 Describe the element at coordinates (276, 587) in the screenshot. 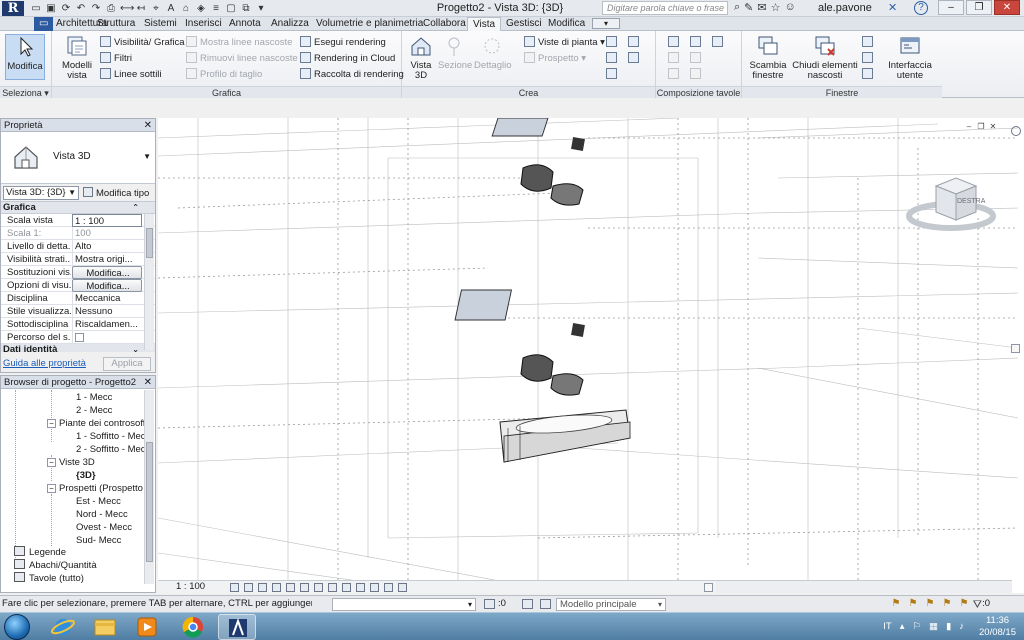

I see `shadows-icon` at that location.